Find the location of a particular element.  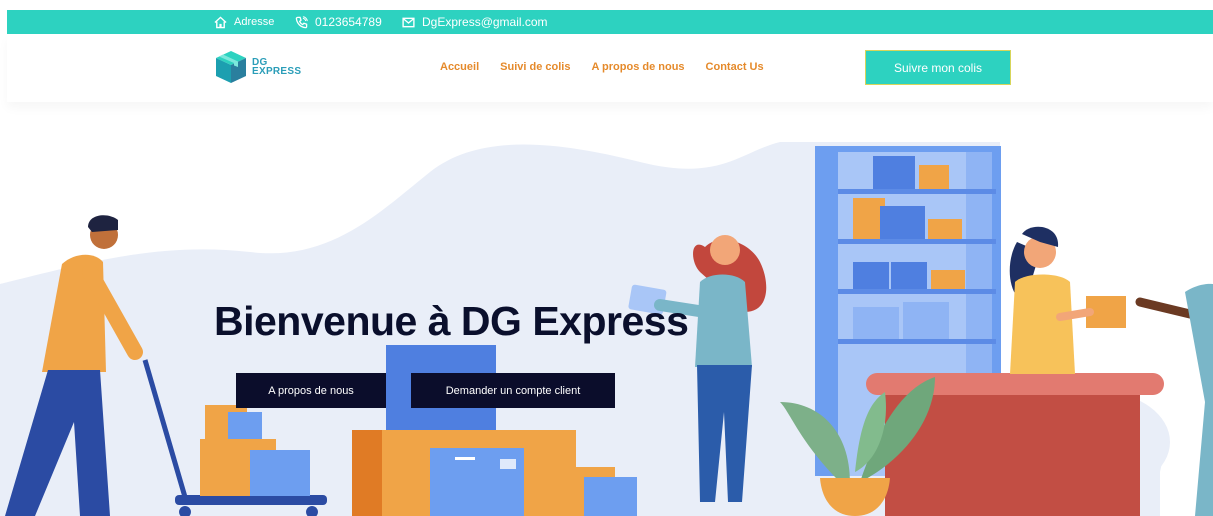

top-info-bar: Adresse 0123654789 DgExpress@gmail.com is located at coordinates (610, 22).